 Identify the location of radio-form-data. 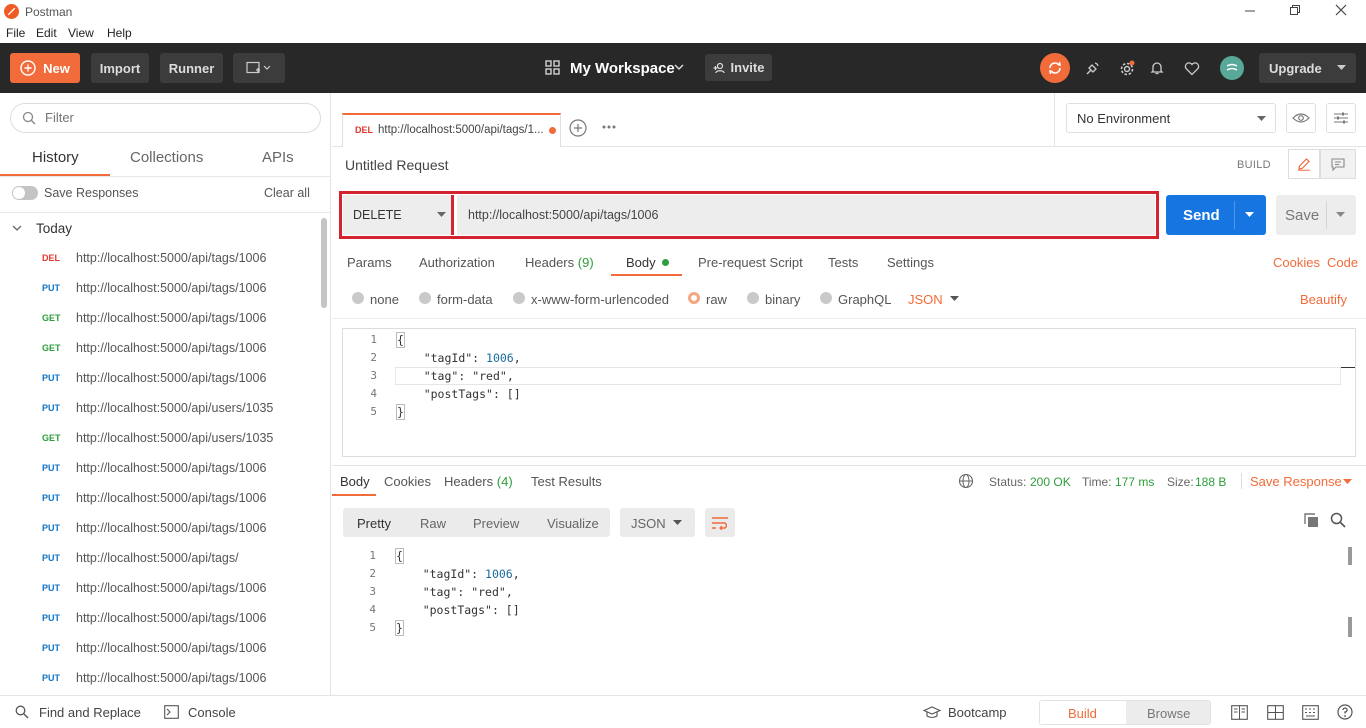
(425, 298).